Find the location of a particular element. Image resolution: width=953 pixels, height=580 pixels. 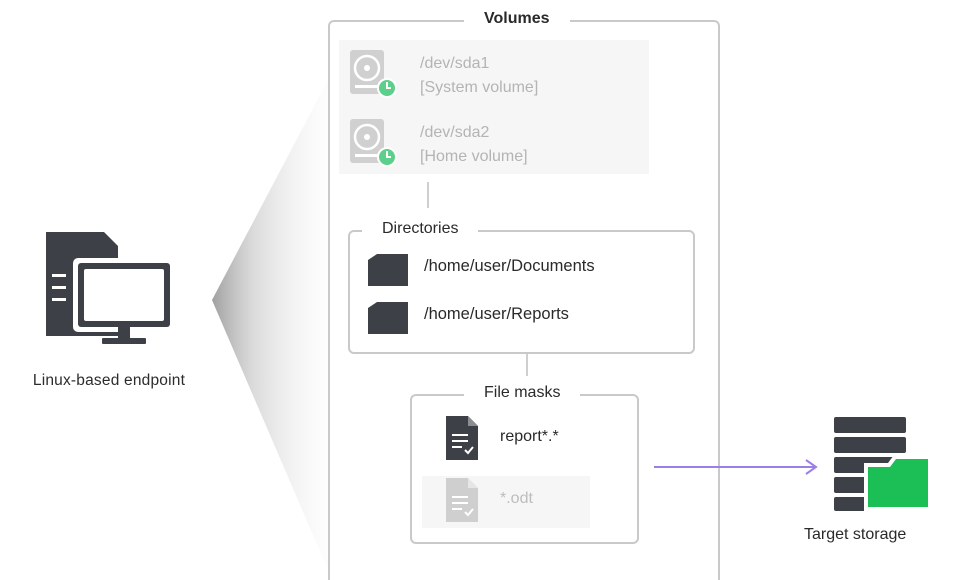

volume-name: [System volume] is located at coordinates (479, 87).